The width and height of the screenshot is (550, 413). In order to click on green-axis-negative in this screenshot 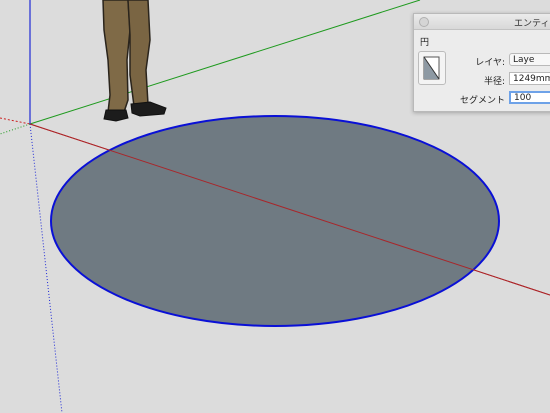, I will do `click(15, 129)`.